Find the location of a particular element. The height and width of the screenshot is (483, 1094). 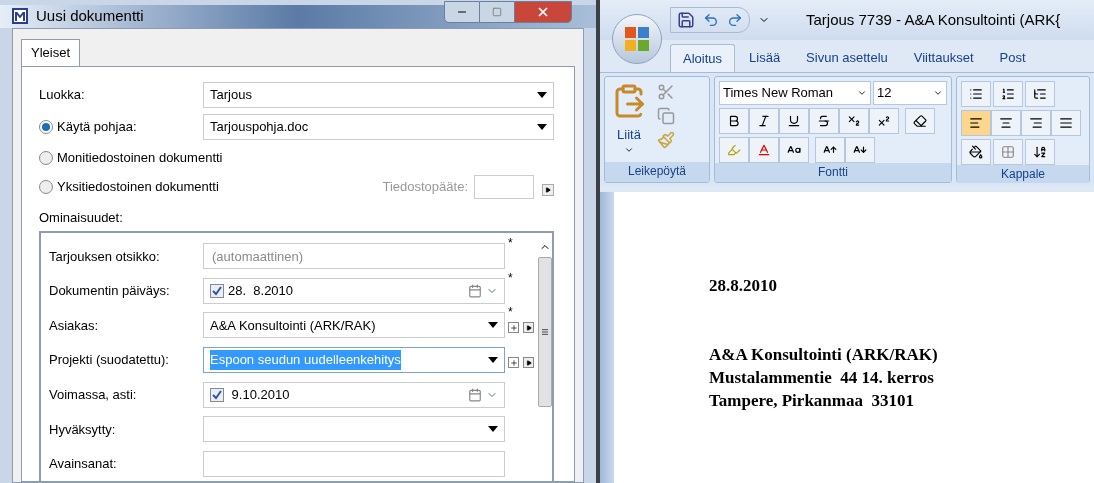

extension-field is located at coordinates (504, 187).